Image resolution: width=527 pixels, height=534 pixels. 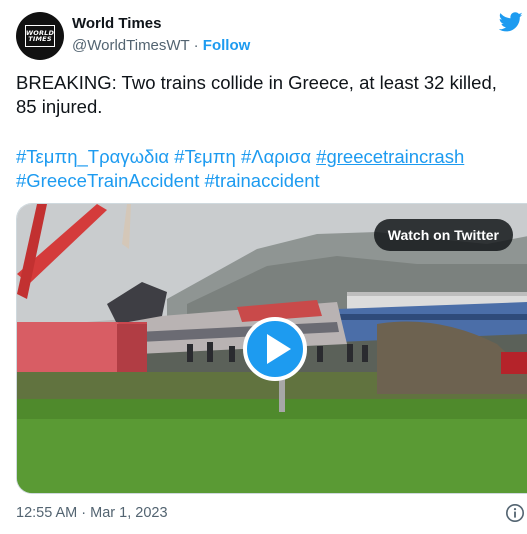 I want to click on hashtag-link: #GreeceTrainAccident, so click(x=107, y=180).